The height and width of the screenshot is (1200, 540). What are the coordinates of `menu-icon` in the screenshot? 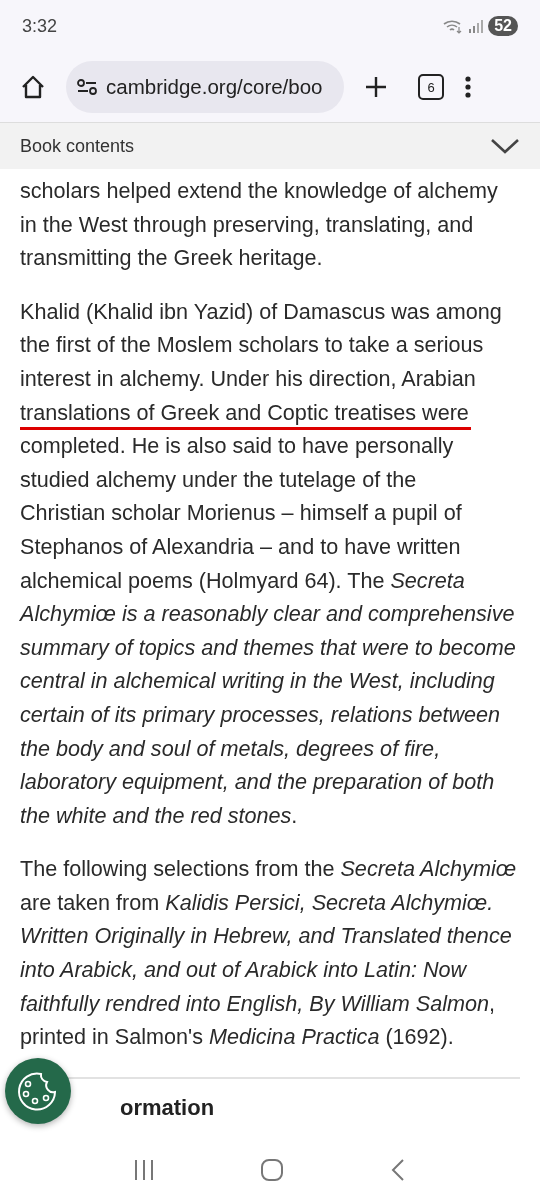 It's located at (468, 87).